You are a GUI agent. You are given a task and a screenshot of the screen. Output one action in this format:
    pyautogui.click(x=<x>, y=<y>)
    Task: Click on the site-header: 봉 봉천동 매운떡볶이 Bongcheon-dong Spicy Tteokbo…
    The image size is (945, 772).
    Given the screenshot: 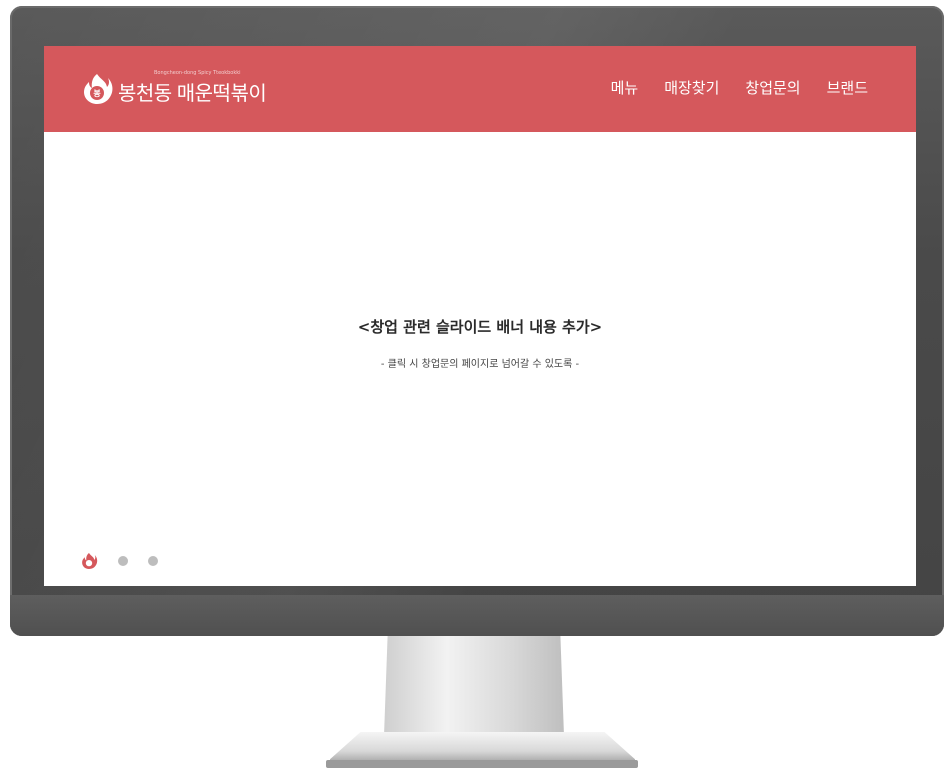 What is the action you would take?
    pyautogui.click(x=480, y=89)
    